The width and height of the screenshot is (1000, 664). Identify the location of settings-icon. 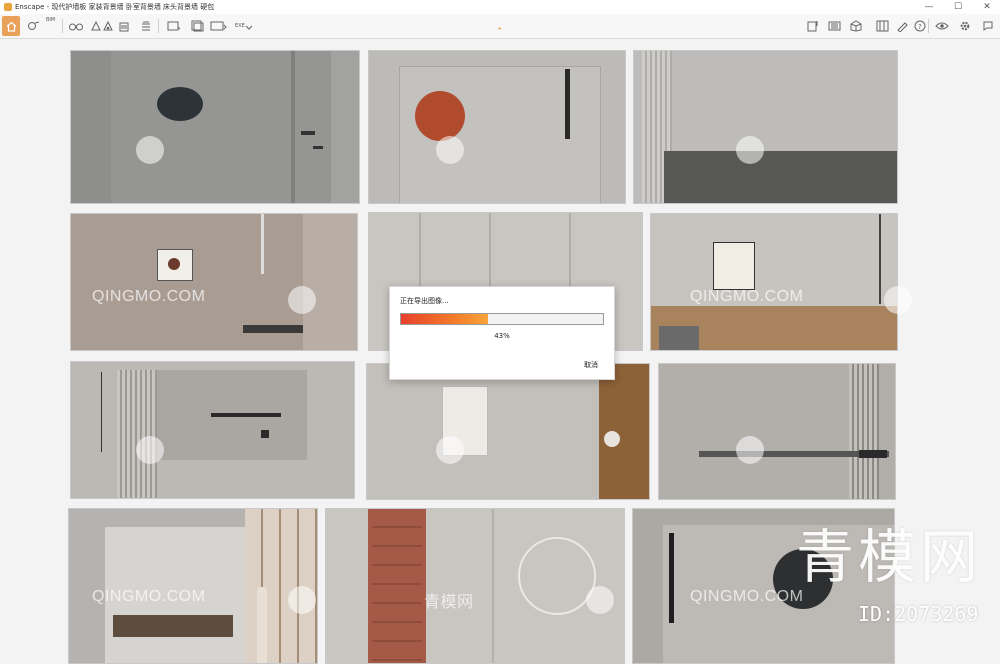
(965, 25).